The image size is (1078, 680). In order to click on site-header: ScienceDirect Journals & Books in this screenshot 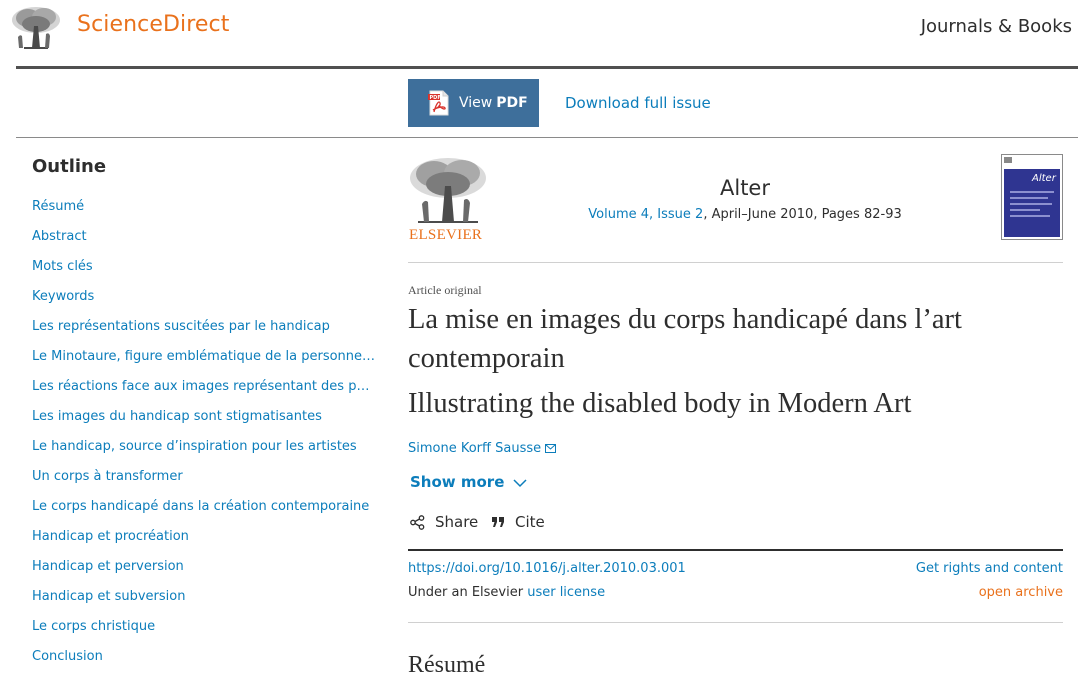, I will do `click(539, 33)`.